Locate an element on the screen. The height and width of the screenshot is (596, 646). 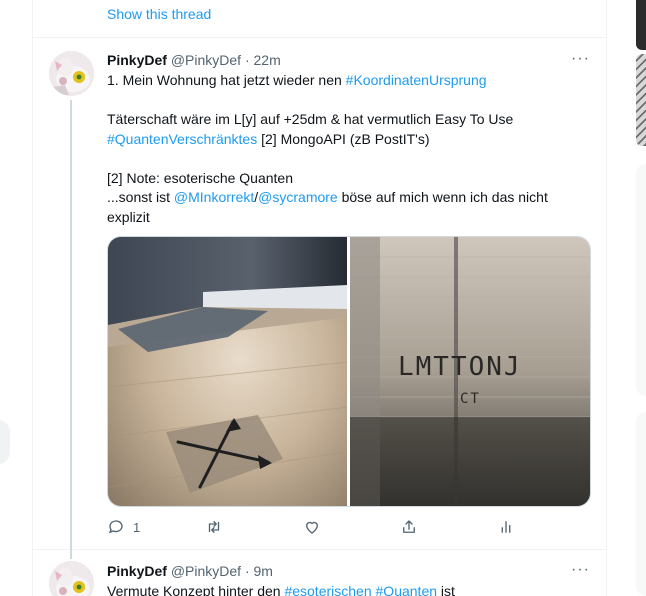
timestamp: 22m is located at coordinates (267, 60).